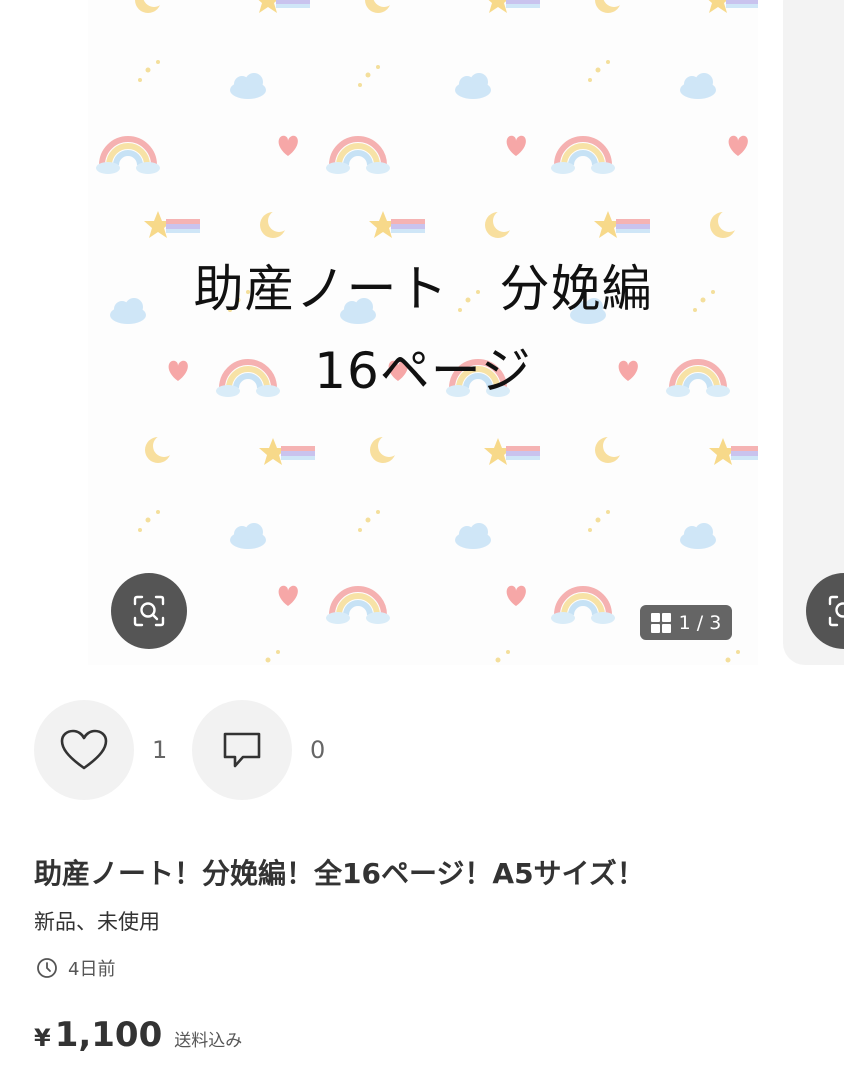  What do you see at coordinates (108, 1035) in the screenshot?
I see `price-amount: 1,100` at bounding box center [108, 1035].